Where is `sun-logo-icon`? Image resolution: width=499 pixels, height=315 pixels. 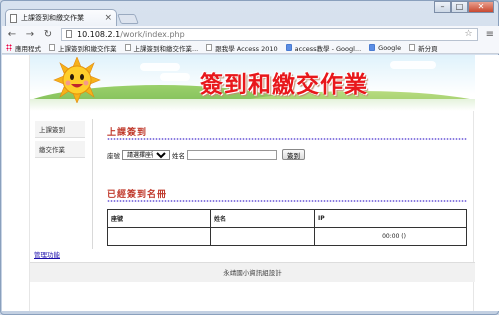
sun-logo-icon is located at coordinates (77, 80).